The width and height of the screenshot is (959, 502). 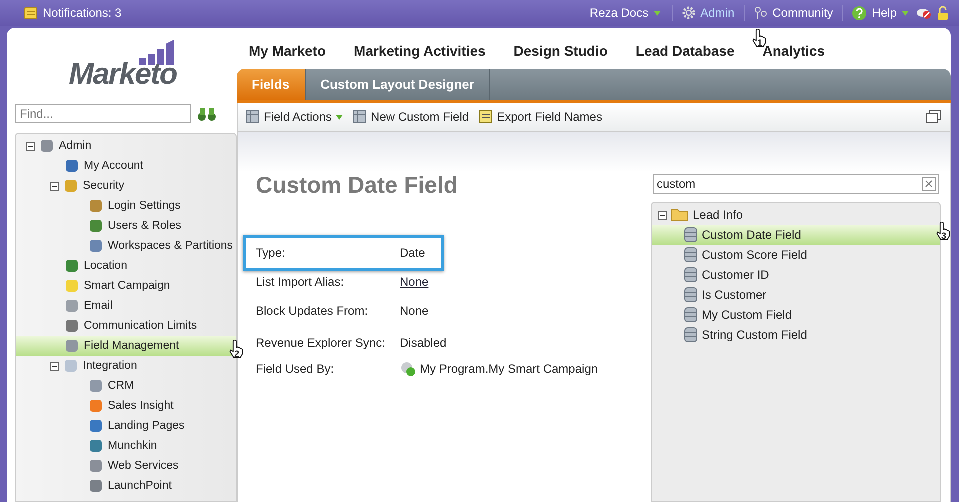 What do you see at coordinates (126, 486) in the screenshot?
I see `tree-item: LaunchPoint` at bounding box center [126, 486].